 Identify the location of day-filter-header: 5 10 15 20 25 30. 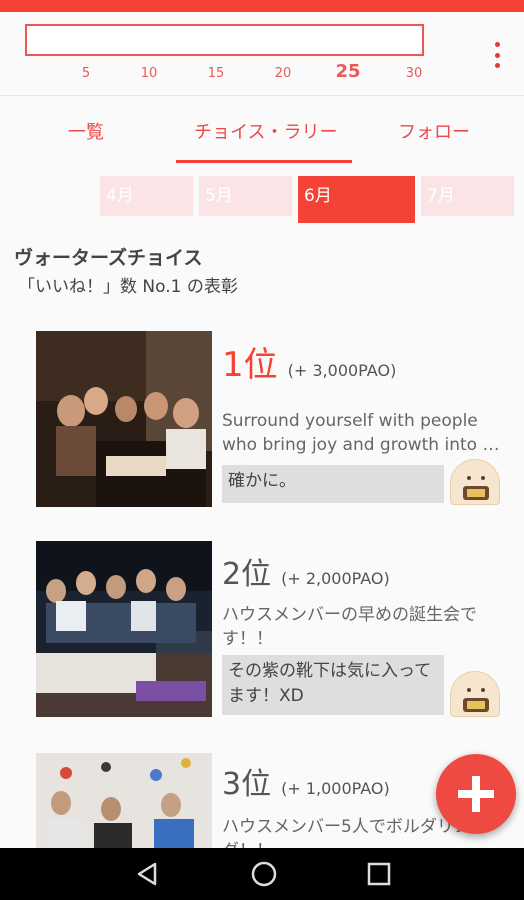
(262, 54).